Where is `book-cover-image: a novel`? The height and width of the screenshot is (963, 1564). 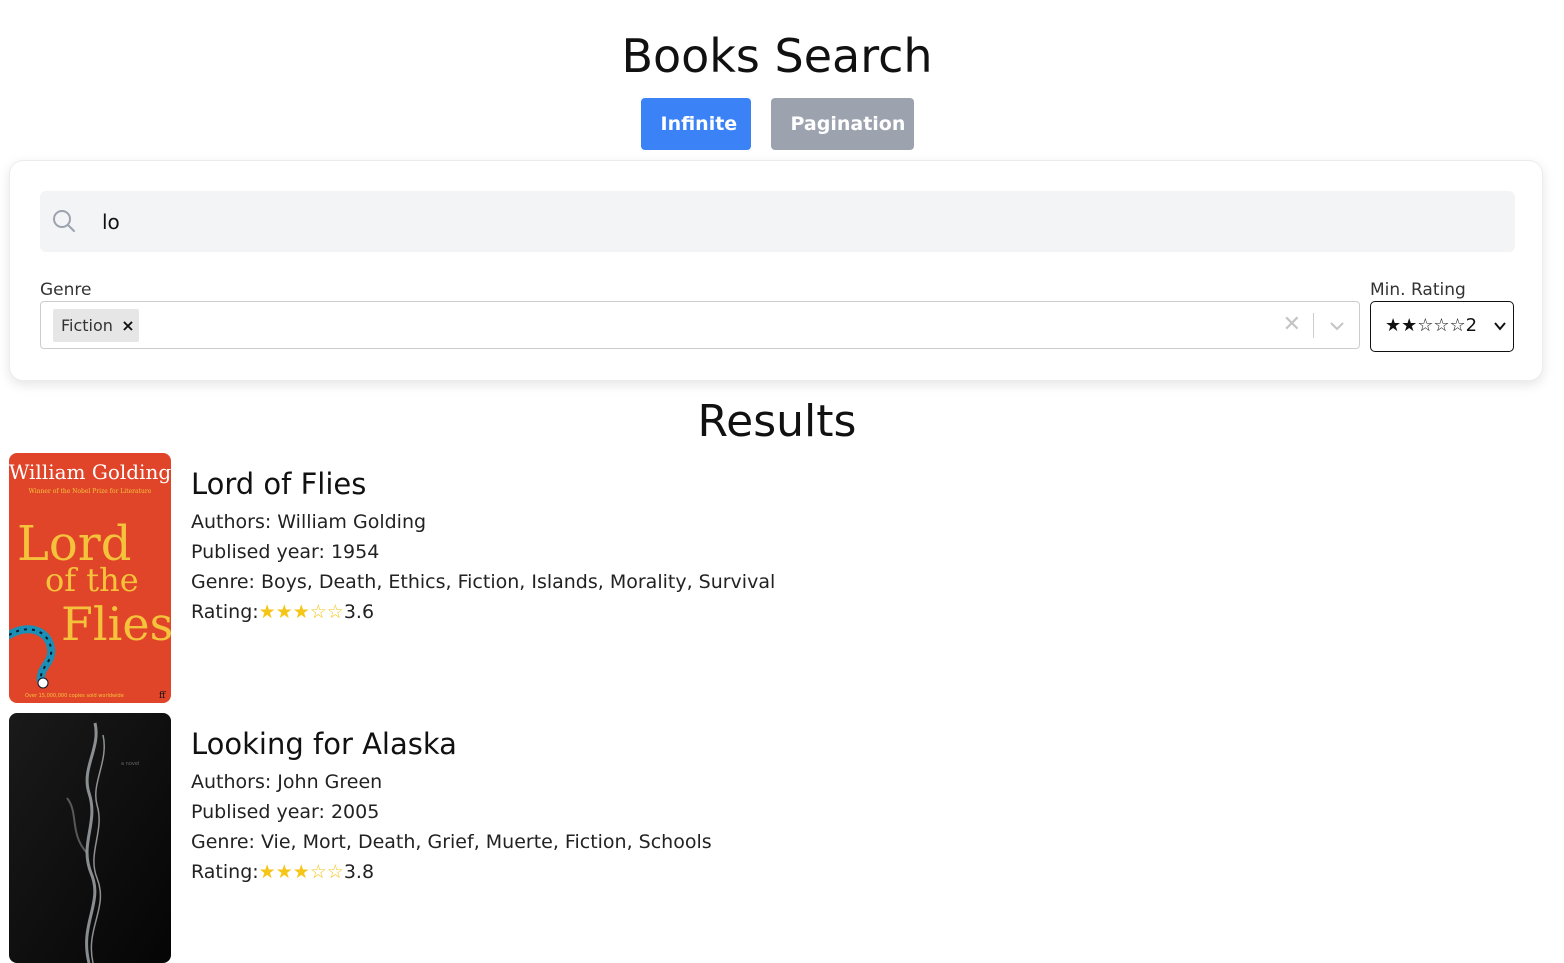
book-cover-image: a novel is located at coordinates (90, 838).